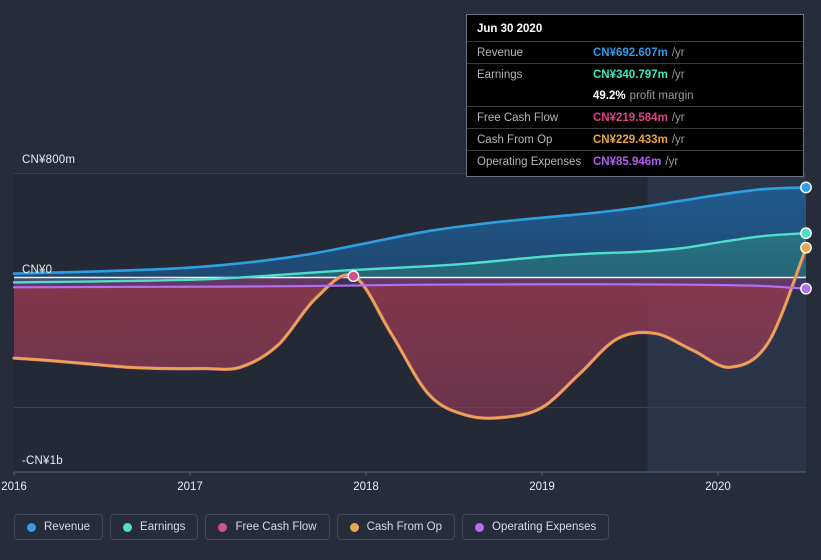  I want to click on tooltip-date: Jun 30 2020, so click(510, 29).